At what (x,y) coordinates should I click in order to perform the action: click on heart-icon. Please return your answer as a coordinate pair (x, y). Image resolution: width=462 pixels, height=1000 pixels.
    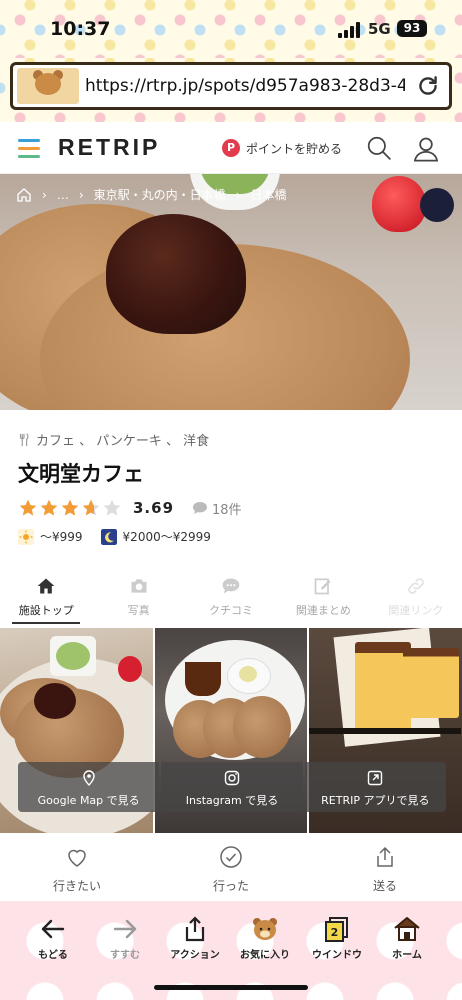
    Looking at the image, I should click on (77, 858).